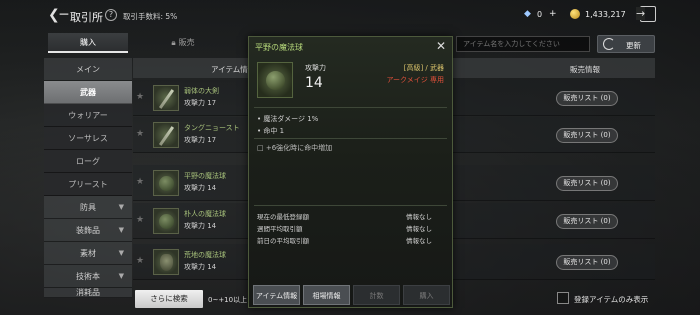  What do you see at coordinates (280, 229) in the screenshot?
I see `price-stat-label: 週間平均取引額` at bounding box center [280, 229].